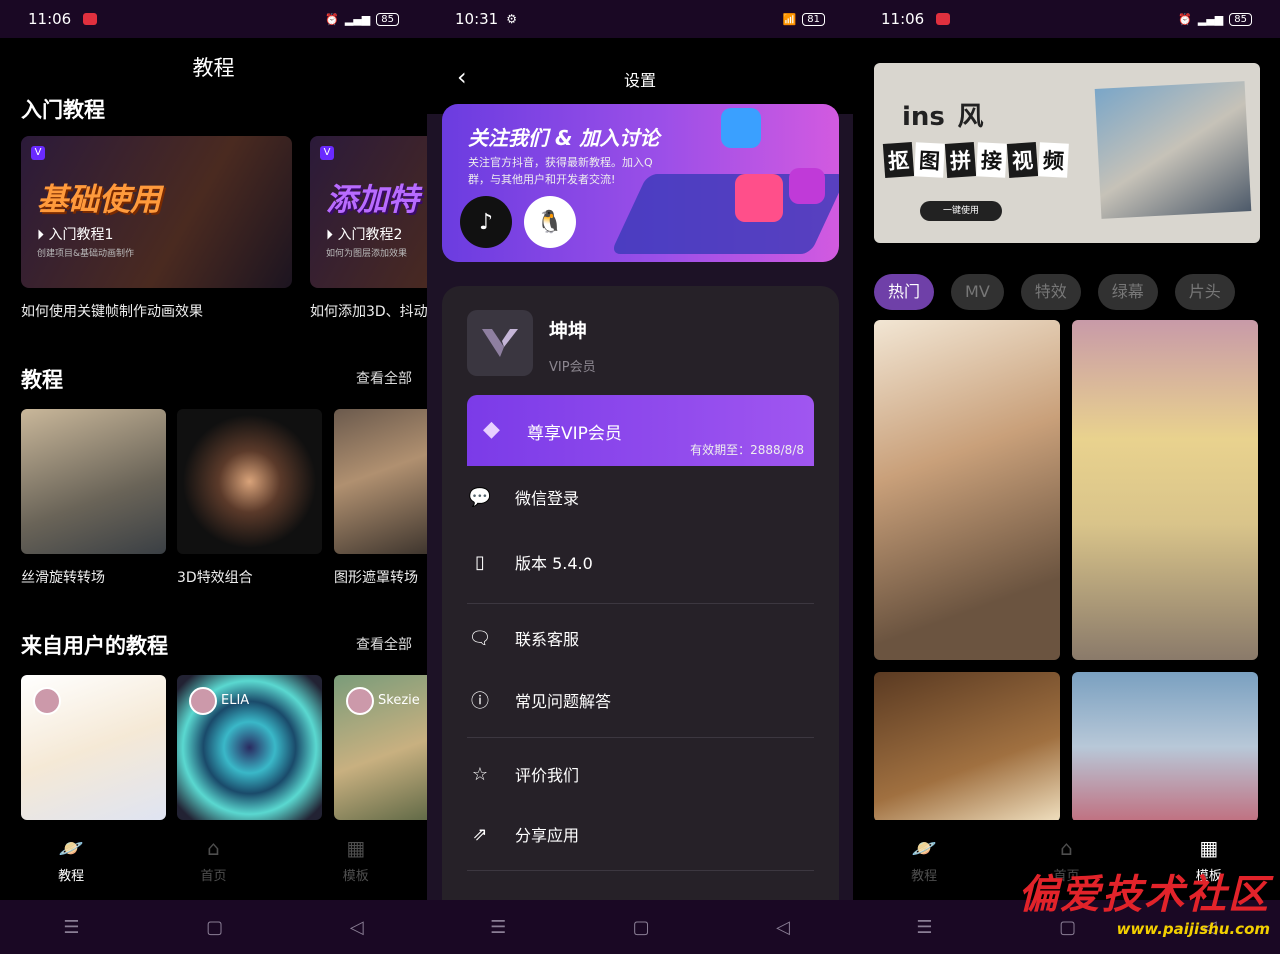 The image size is (1280, 954). Describe the element at coordinates (1204, 292) in the screenshot. I see `chip-intro: 片头` at that location.